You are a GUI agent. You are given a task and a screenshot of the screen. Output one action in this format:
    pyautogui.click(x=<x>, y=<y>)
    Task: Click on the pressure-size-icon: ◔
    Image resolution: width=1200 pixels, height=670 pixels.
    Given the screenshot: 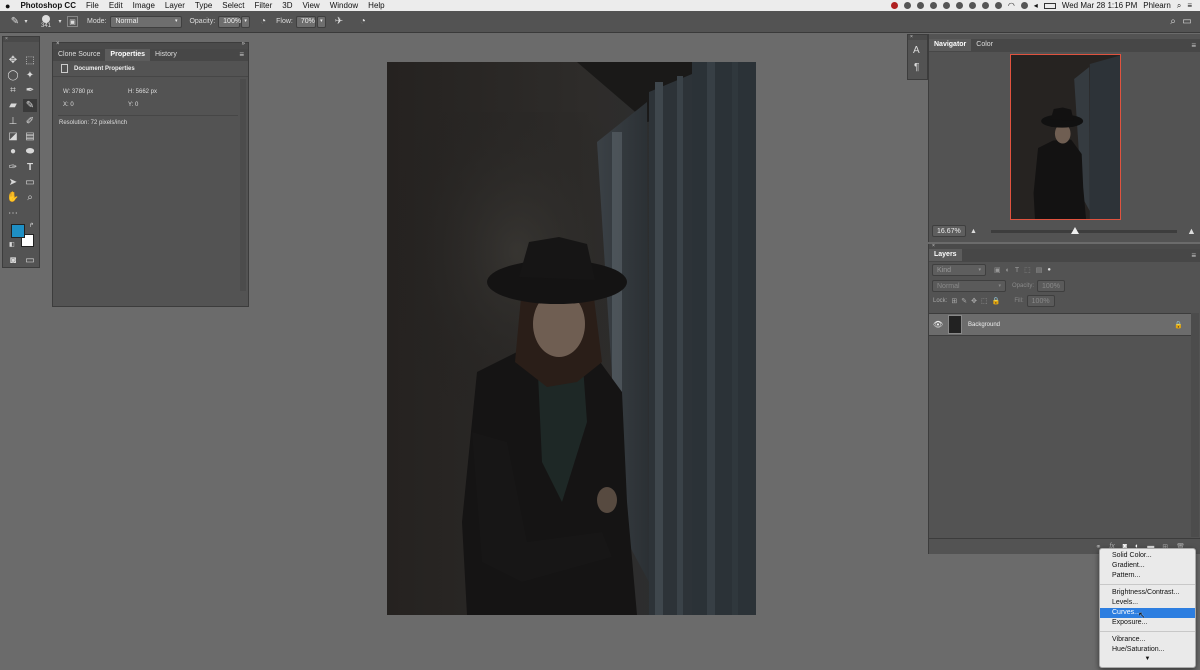 What is the action you would take?
    pyautogui.click(x=363, y=22)
    